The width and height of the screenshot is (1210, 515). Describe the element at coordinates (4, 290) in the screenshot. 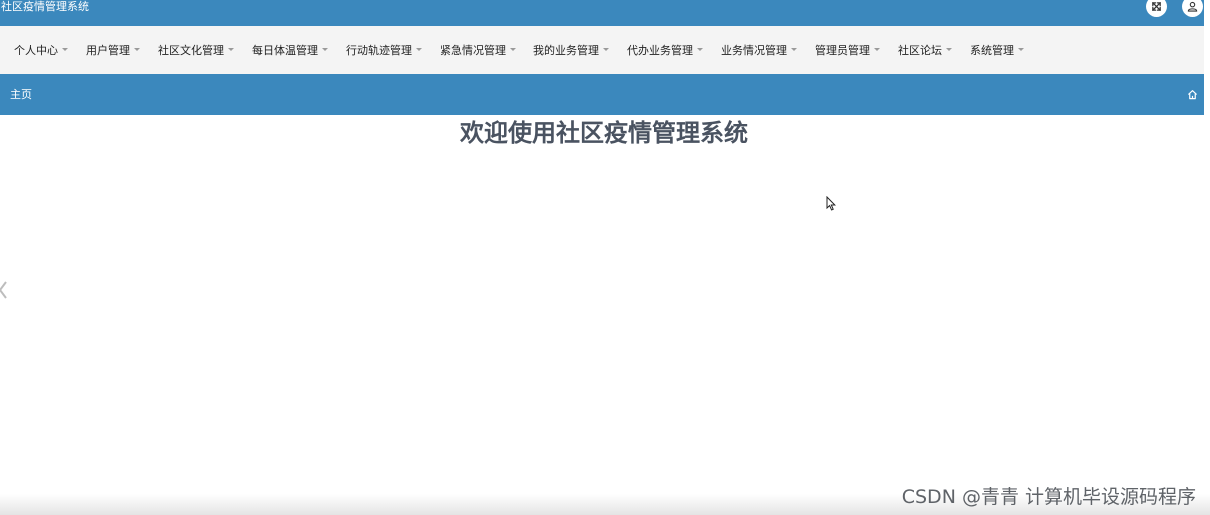

I see `chevron-left-icon` at that location.